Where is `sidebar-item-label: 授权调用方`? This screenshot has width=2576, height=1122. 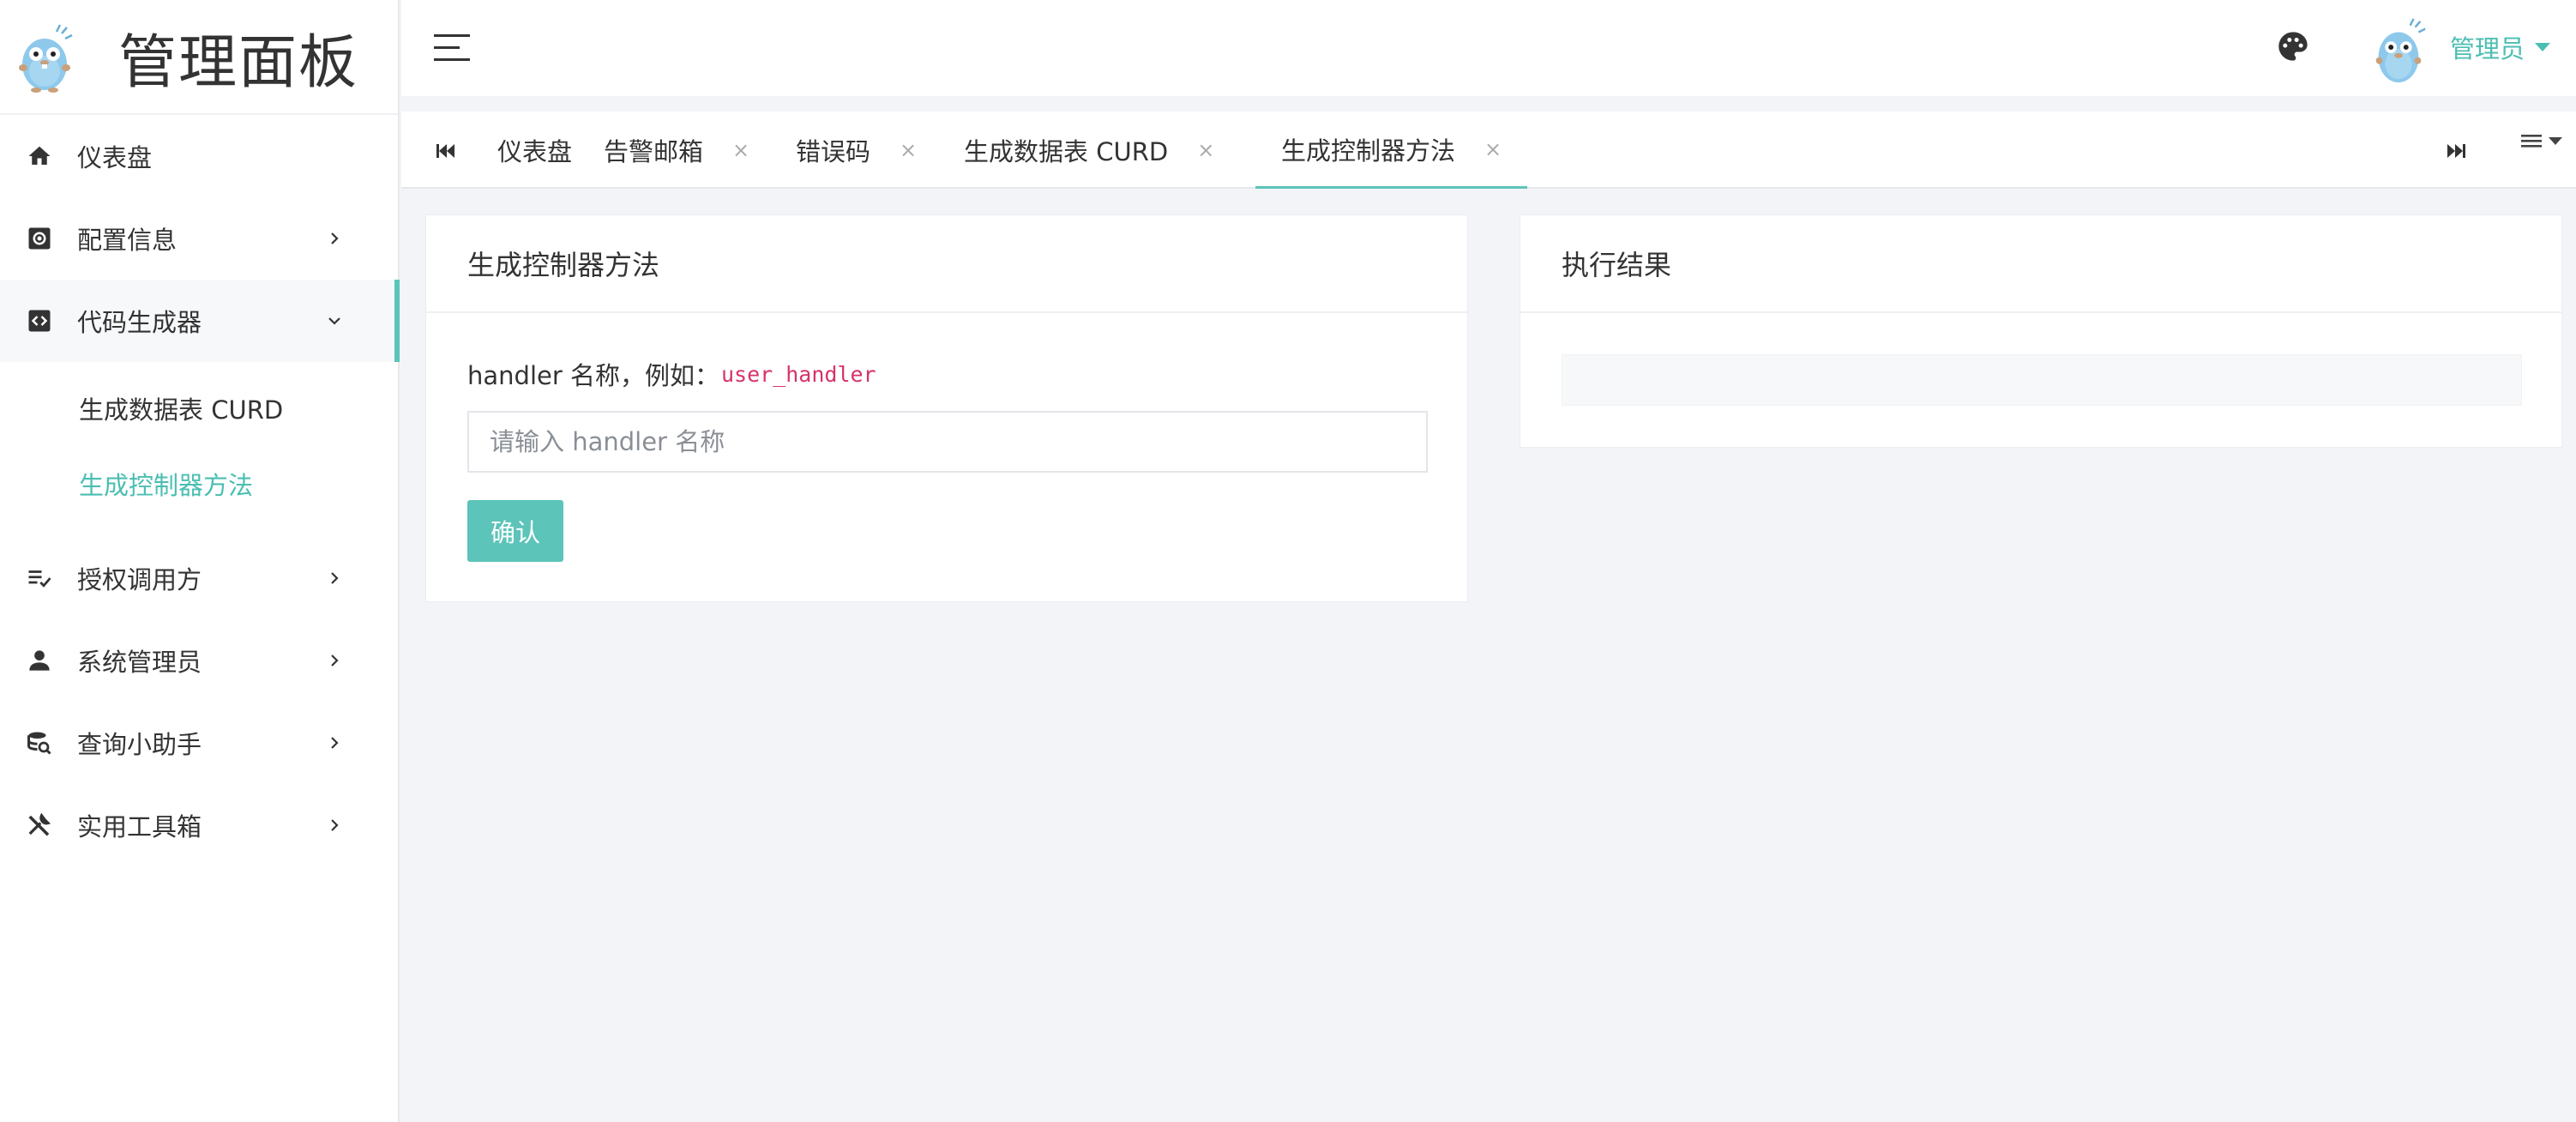
sidebar-item-label: 授权调用方 is located at coordinates (139, 579).